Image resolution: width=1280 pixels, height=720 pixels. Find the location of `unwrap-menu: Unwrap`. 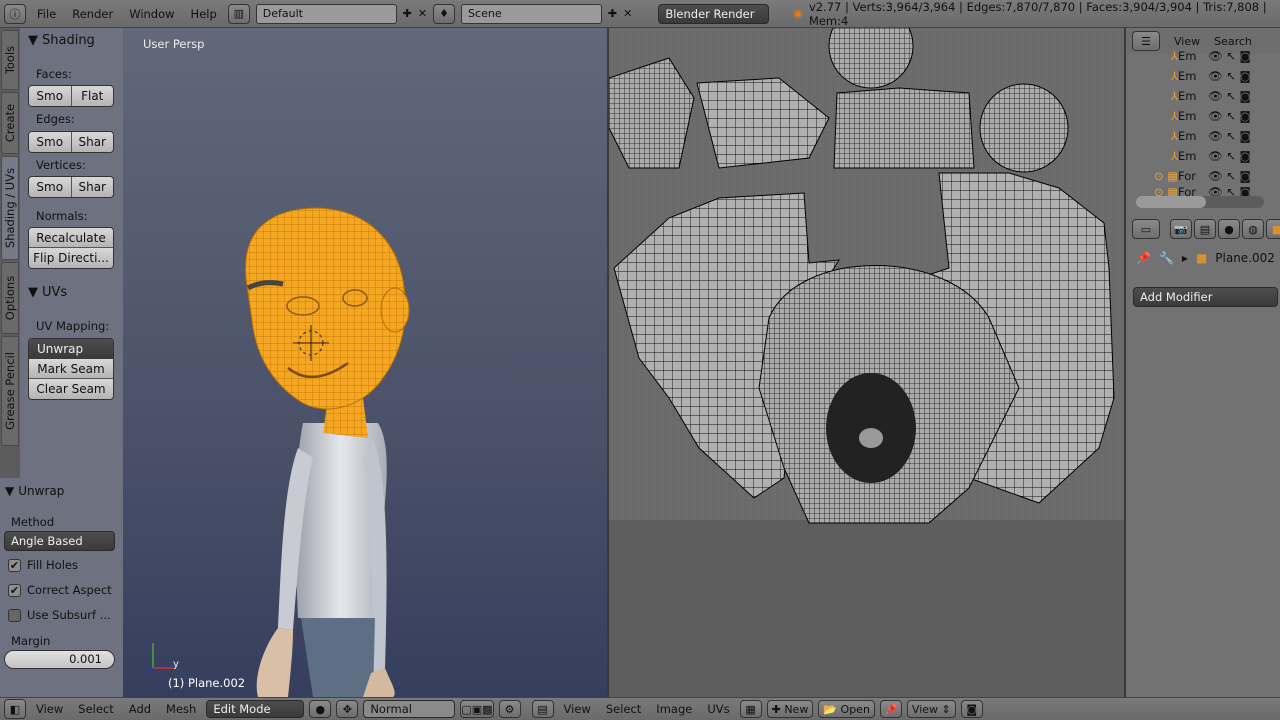

unwrap-menu: Unwrap is located at coordinates (71, 349).